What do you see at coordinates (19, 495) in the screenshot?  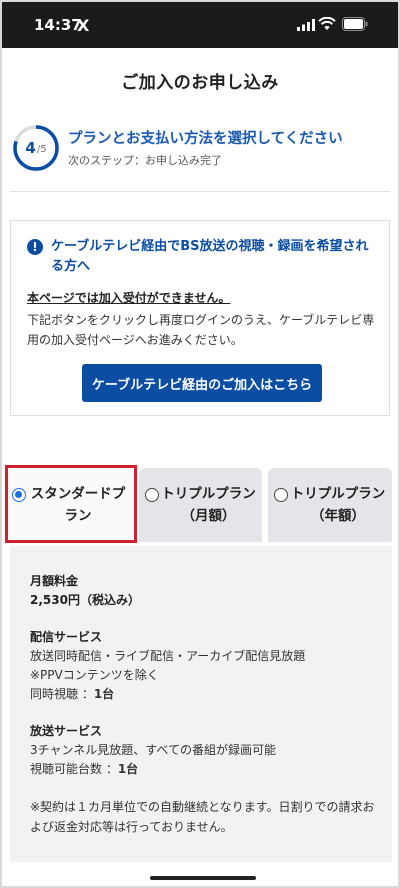 I see `radio-standard` at bounding box center [19, 495].